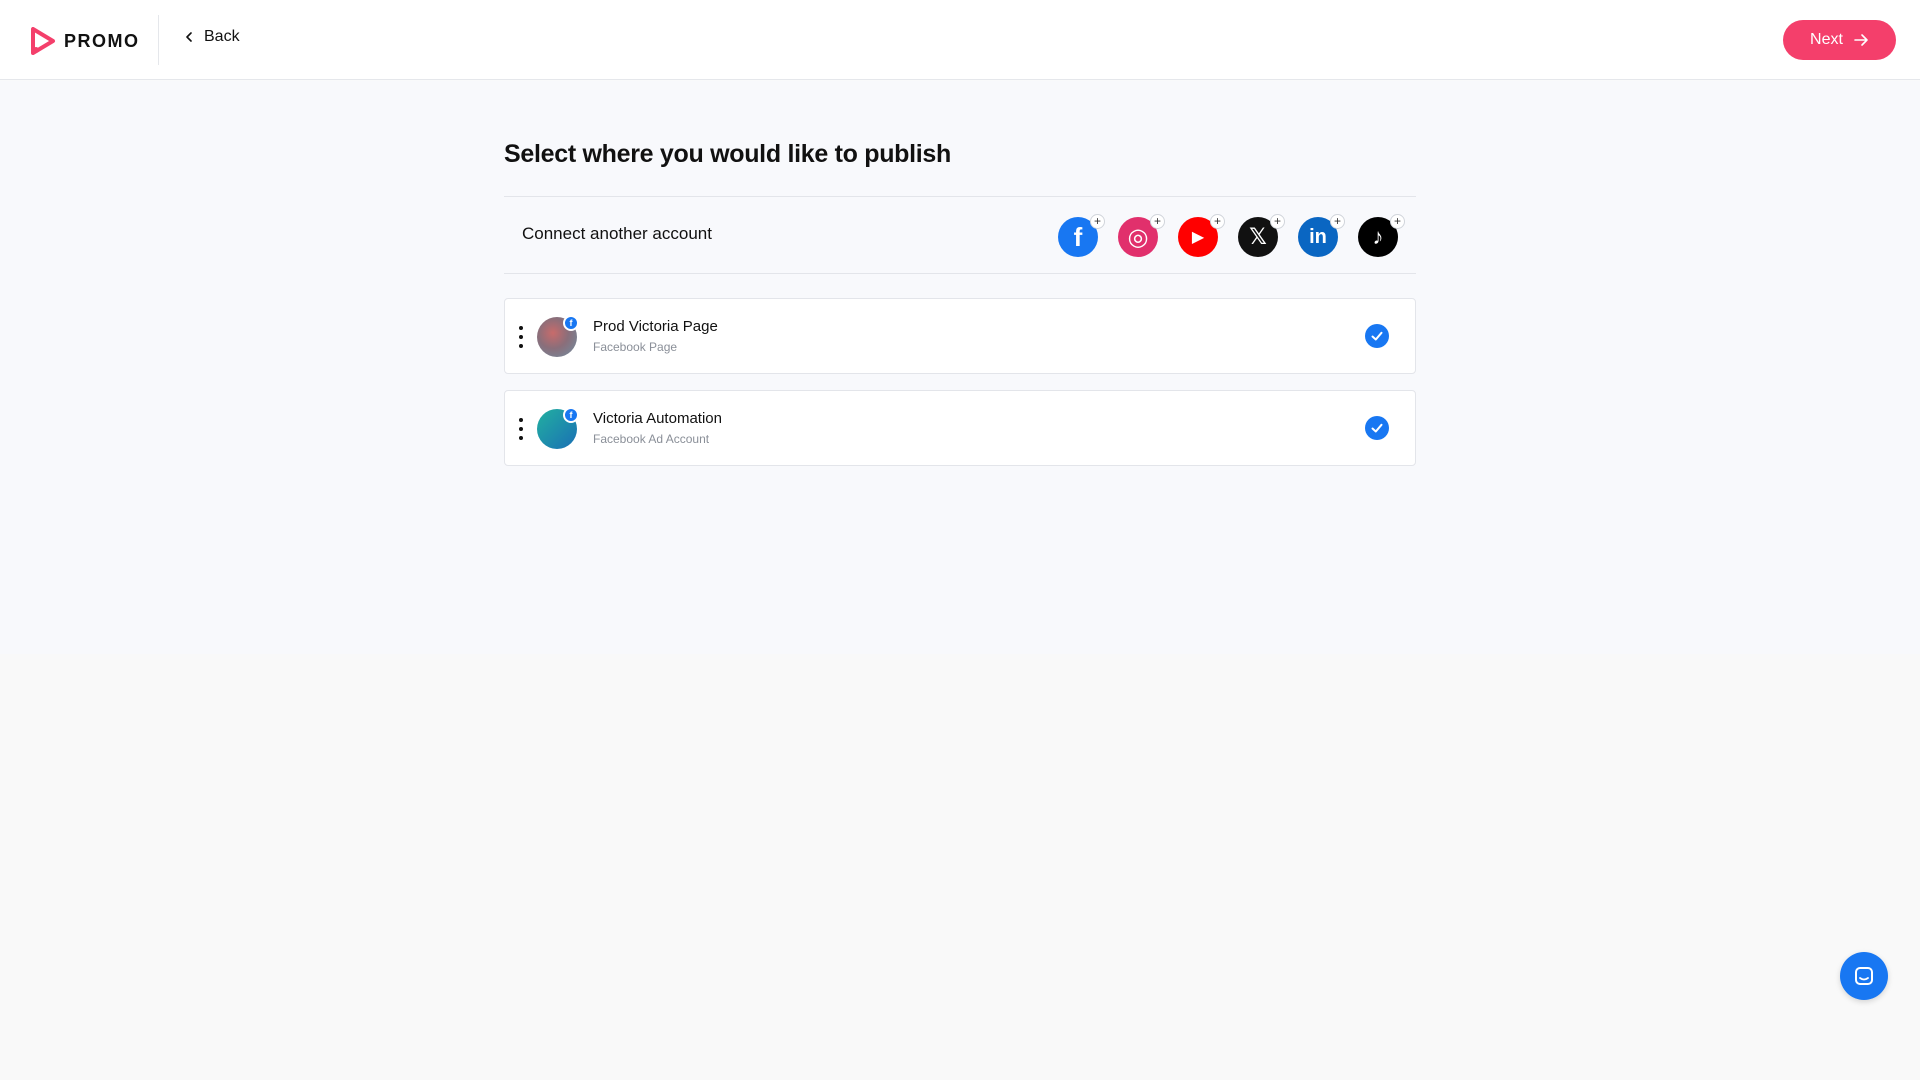 The image size is (1920, 1080). I want to click on next-button: Next, so click(1839, 40).